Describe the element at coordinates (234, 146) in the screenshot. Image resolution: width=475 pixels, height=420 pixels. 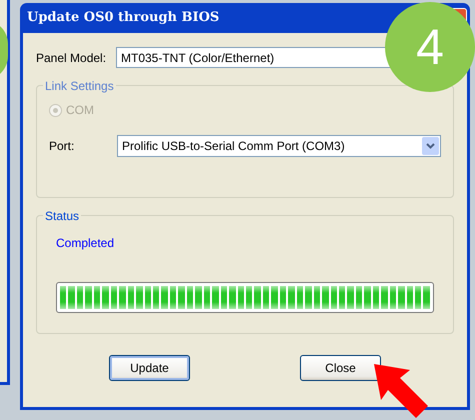
I see `dropdown-value: Prolific USB-to-Serial Comm Port (COM3)` at that location.